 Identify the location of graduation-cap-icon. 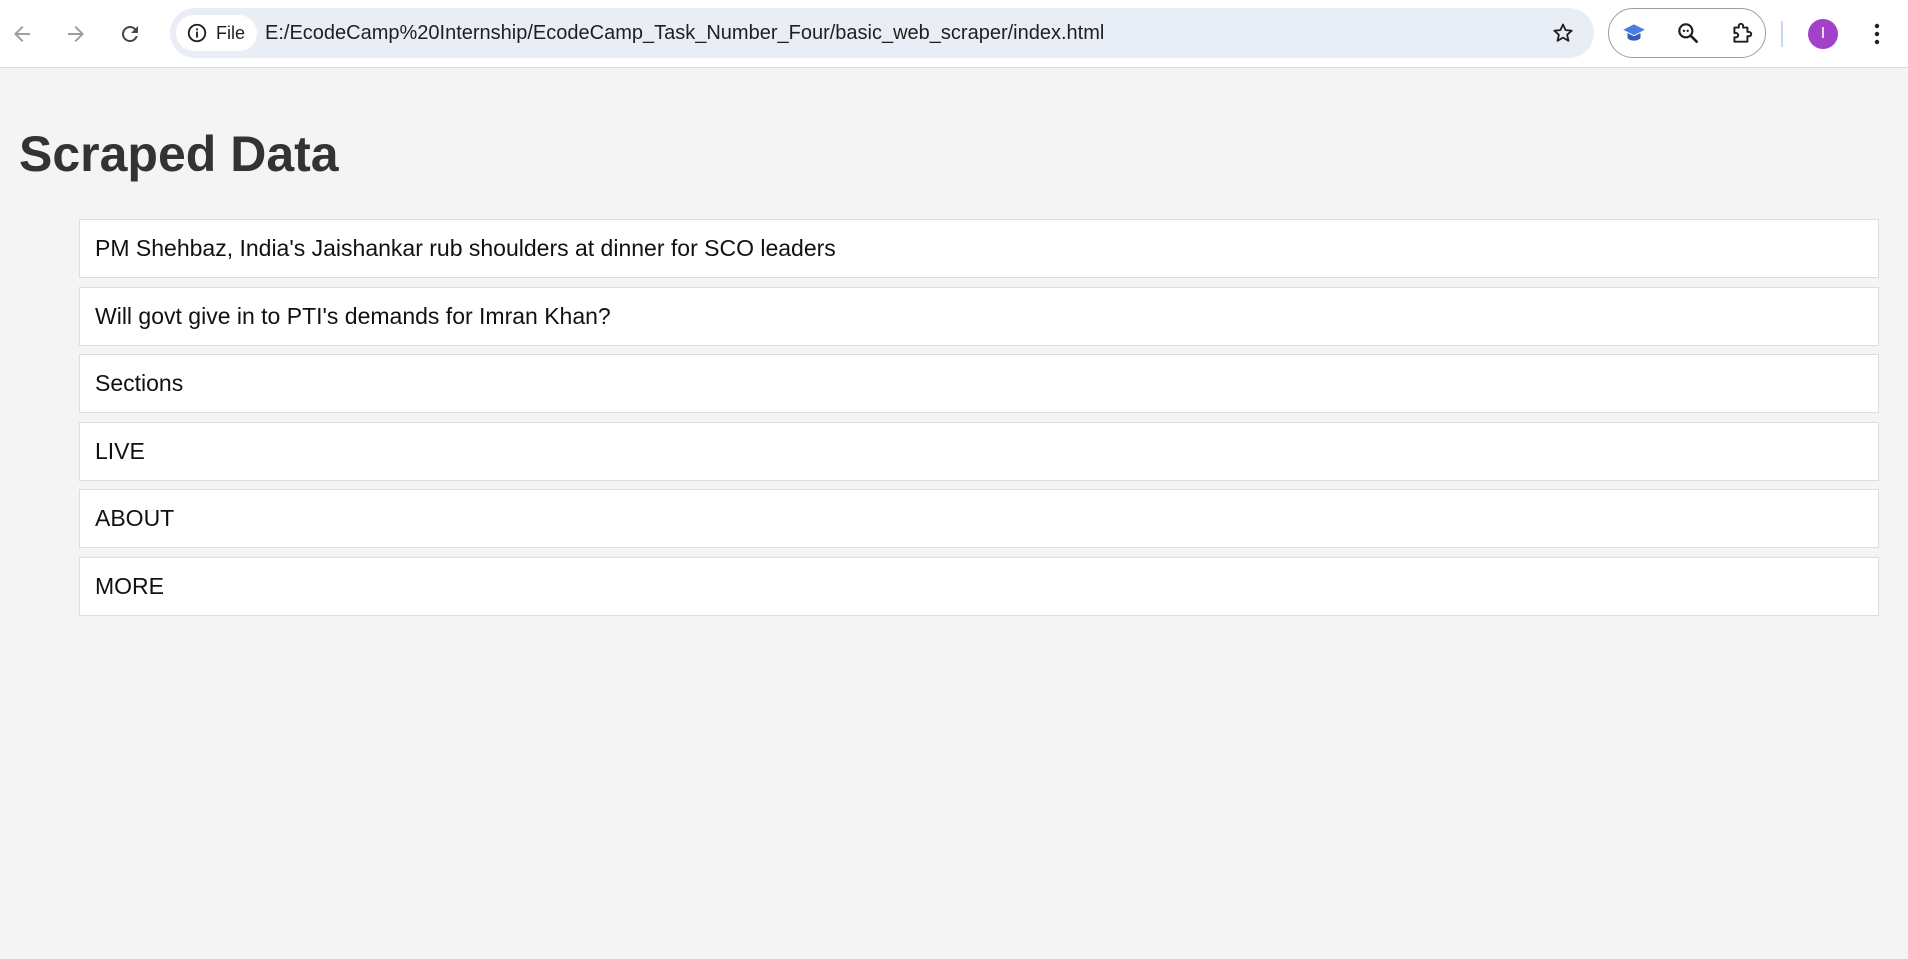
(1634, 32).